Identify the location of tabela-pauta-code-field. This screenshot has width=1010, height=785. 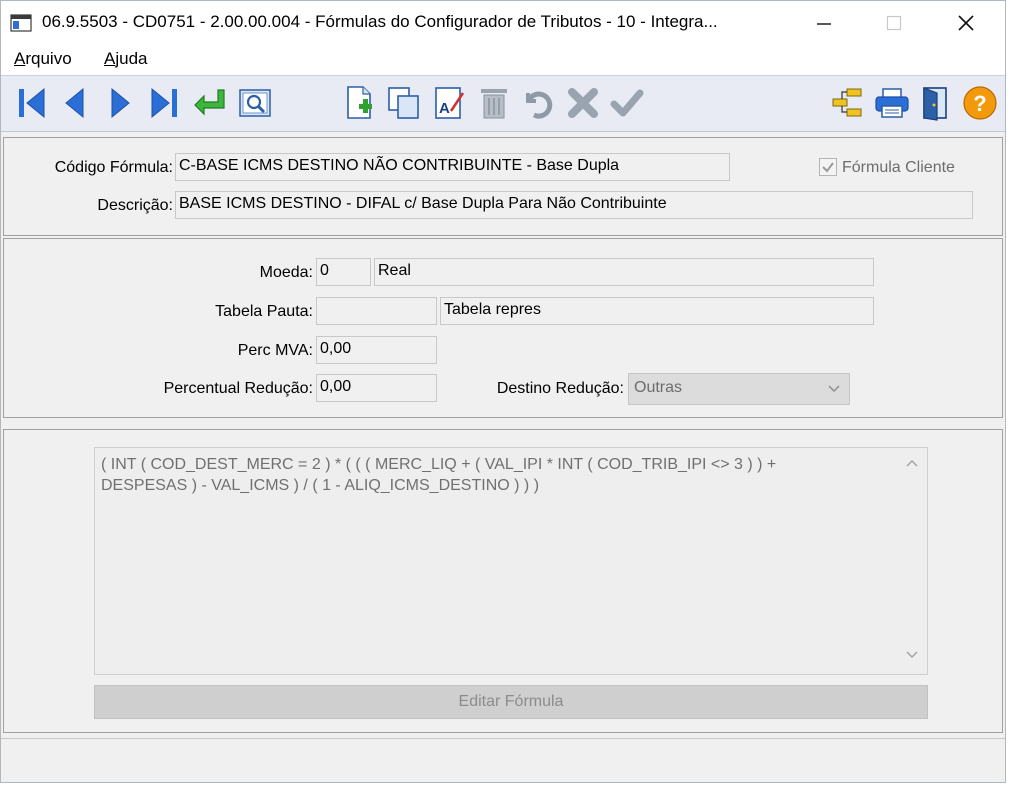
(376, 311).